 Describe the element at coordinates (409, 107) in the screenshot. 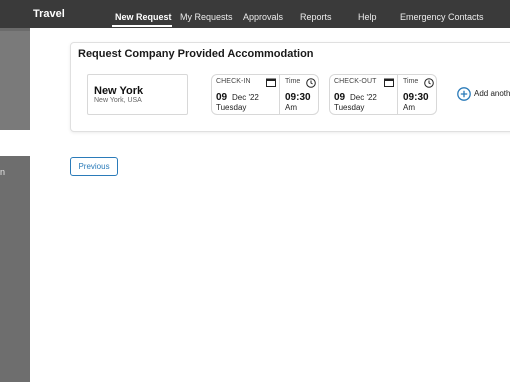

I see `checkout-ampm: Am` at that location.